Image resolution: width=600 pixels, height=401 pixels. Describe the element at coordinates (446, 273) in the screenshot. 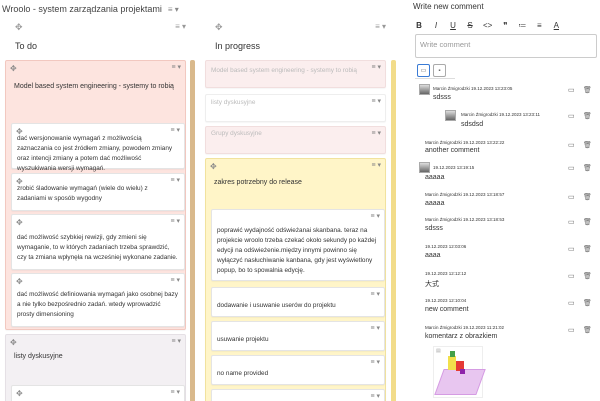

I see `comment-meta: 19.12.2023 12:12:12` at that location.